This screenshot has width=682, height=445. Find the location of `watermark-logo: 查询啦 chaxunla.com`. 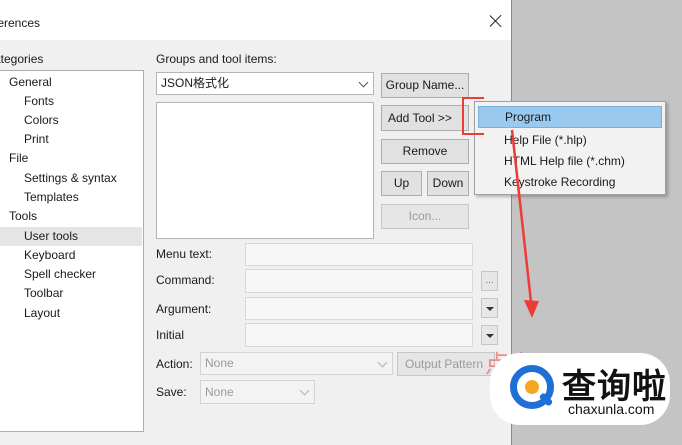

watermark-logo: 查询啦 chaxunla.com is located at coordinates (580, 389).